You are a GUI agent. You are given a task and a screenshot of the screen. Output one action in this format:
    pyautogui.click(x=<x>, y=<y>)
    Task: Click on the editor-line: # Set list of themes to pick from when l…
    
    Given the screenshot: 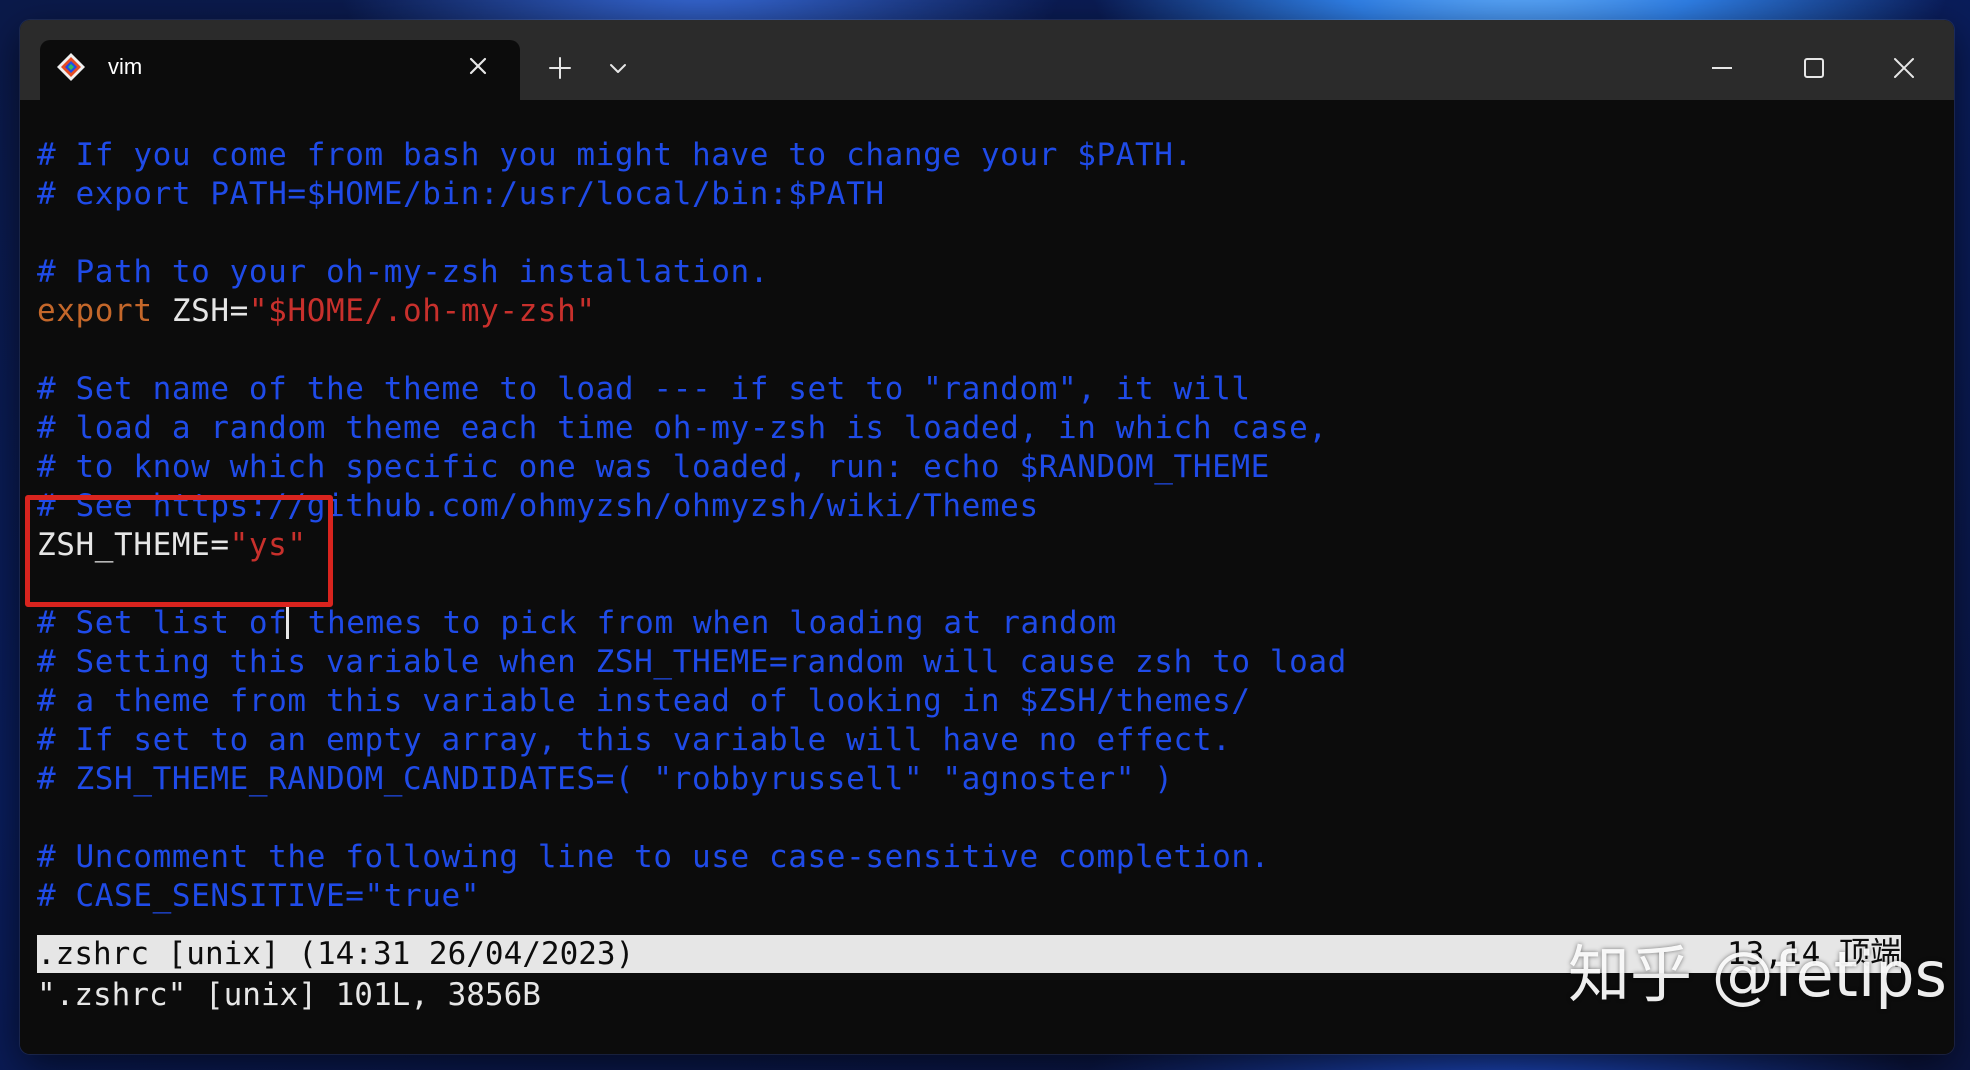 What is the action you would take?
    pyautogui.click(x=692, y=623)
    